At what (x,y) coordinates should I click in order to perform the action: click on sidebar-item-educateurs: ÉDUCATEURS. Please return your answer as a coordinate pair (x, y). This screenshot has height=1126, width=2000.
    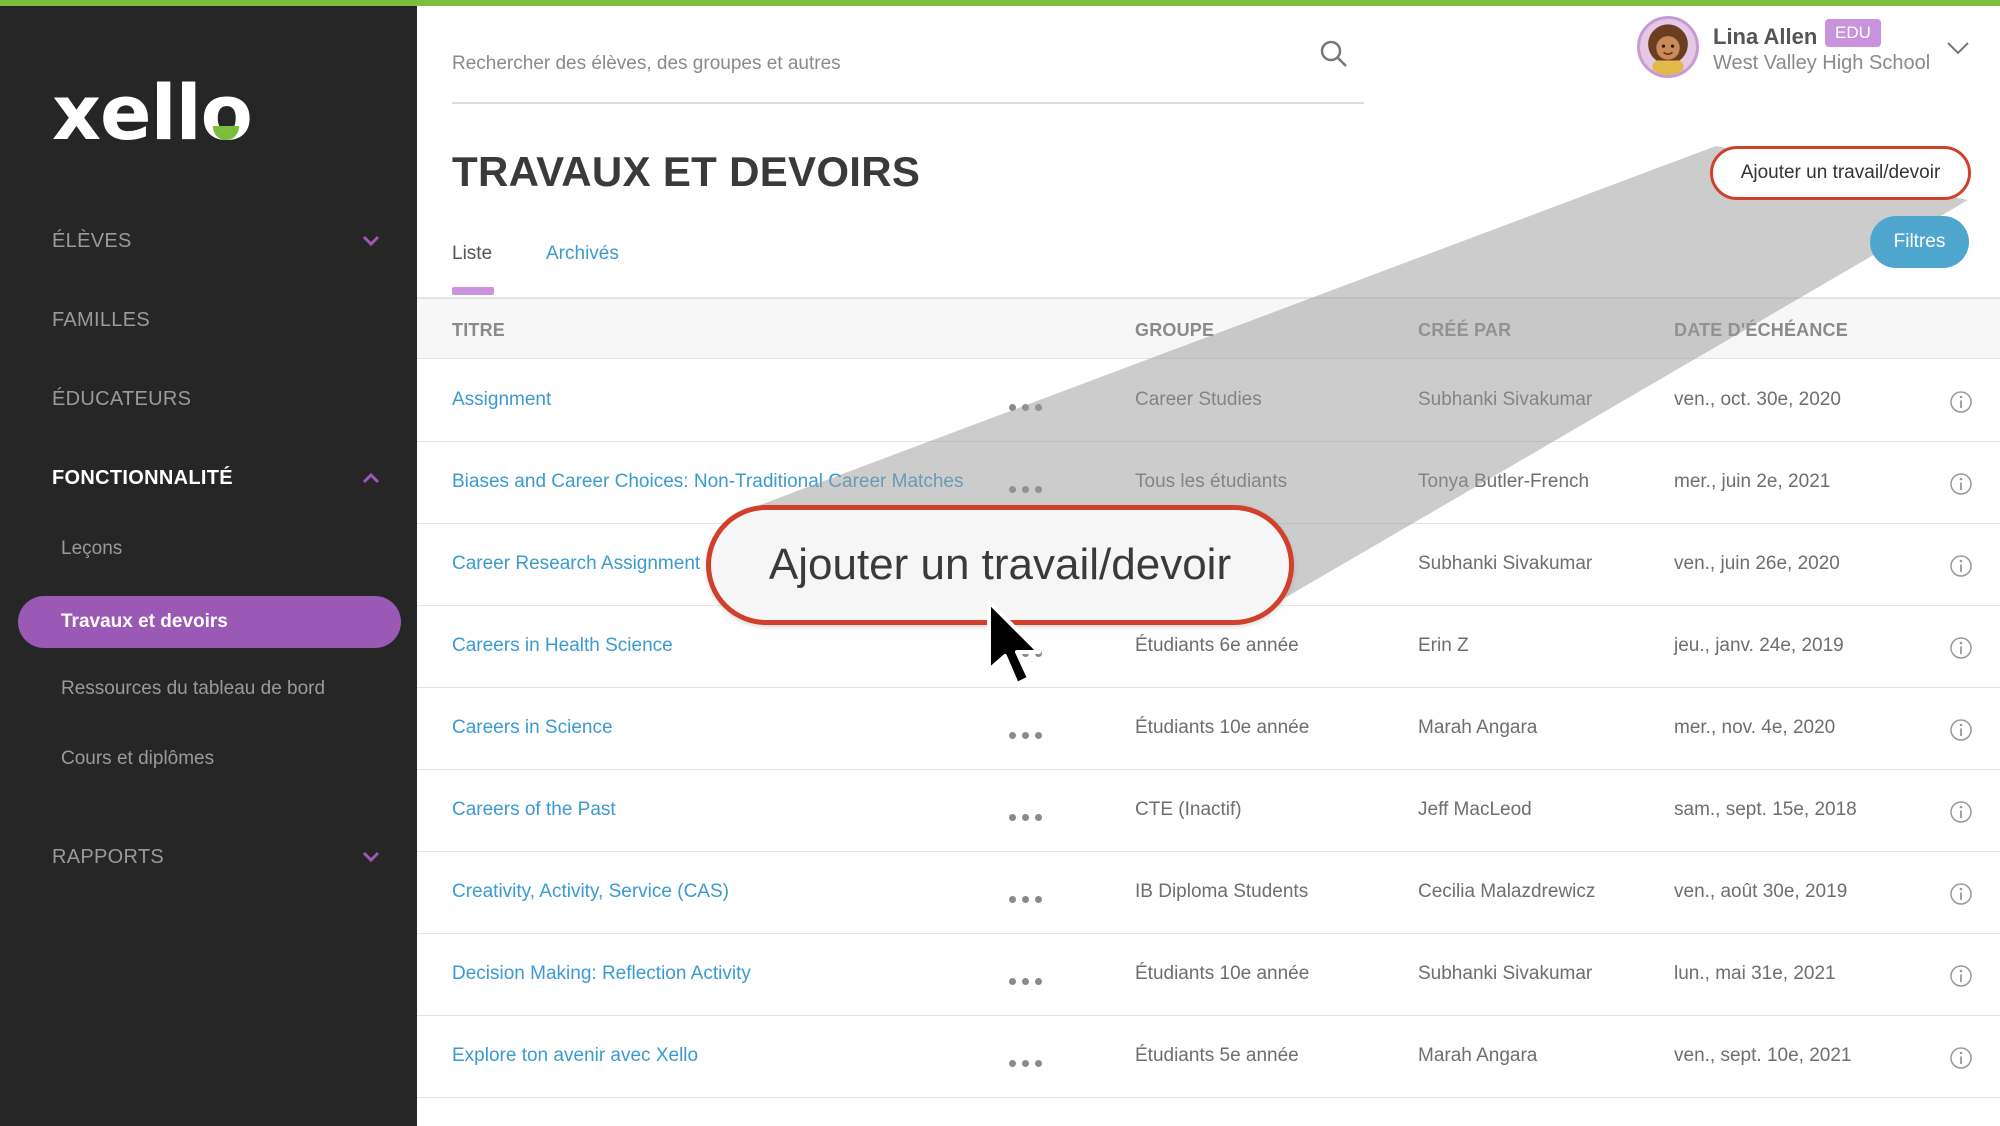
    Looking at the image, I should click on (121, 399).